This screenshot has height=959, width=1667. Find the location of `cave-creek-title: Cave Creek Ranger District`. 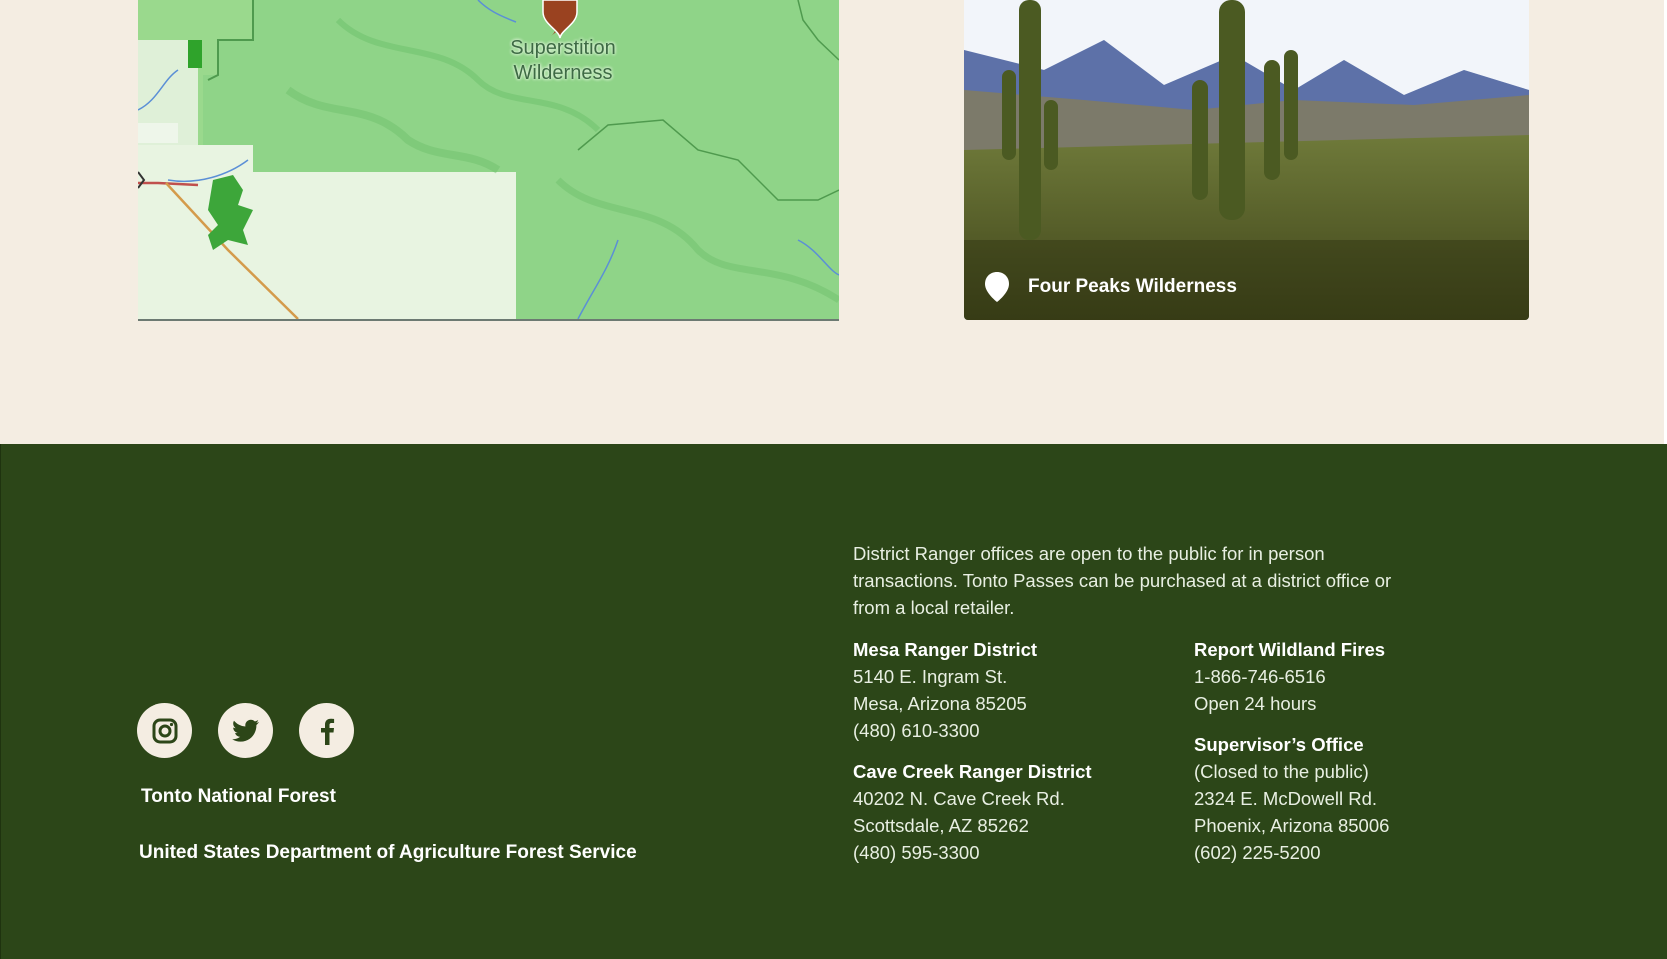

cave-creek-title: Cave Creek Ranger District is located at coordinates (972, 771).